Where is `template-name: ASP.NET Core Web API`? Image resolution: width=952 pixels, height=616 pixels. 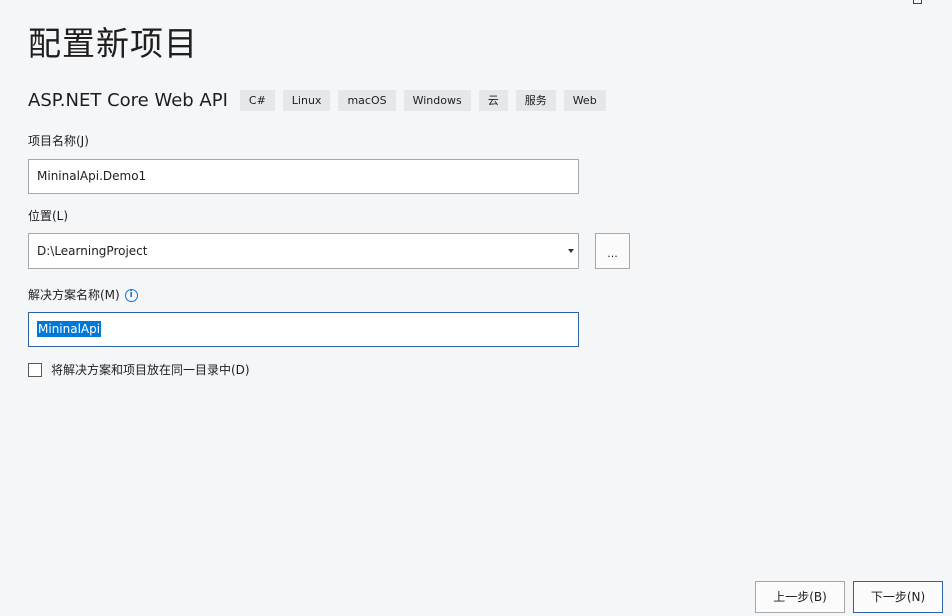 template-name: ASP.NET Core Web API is located at coordinates (128, 100).